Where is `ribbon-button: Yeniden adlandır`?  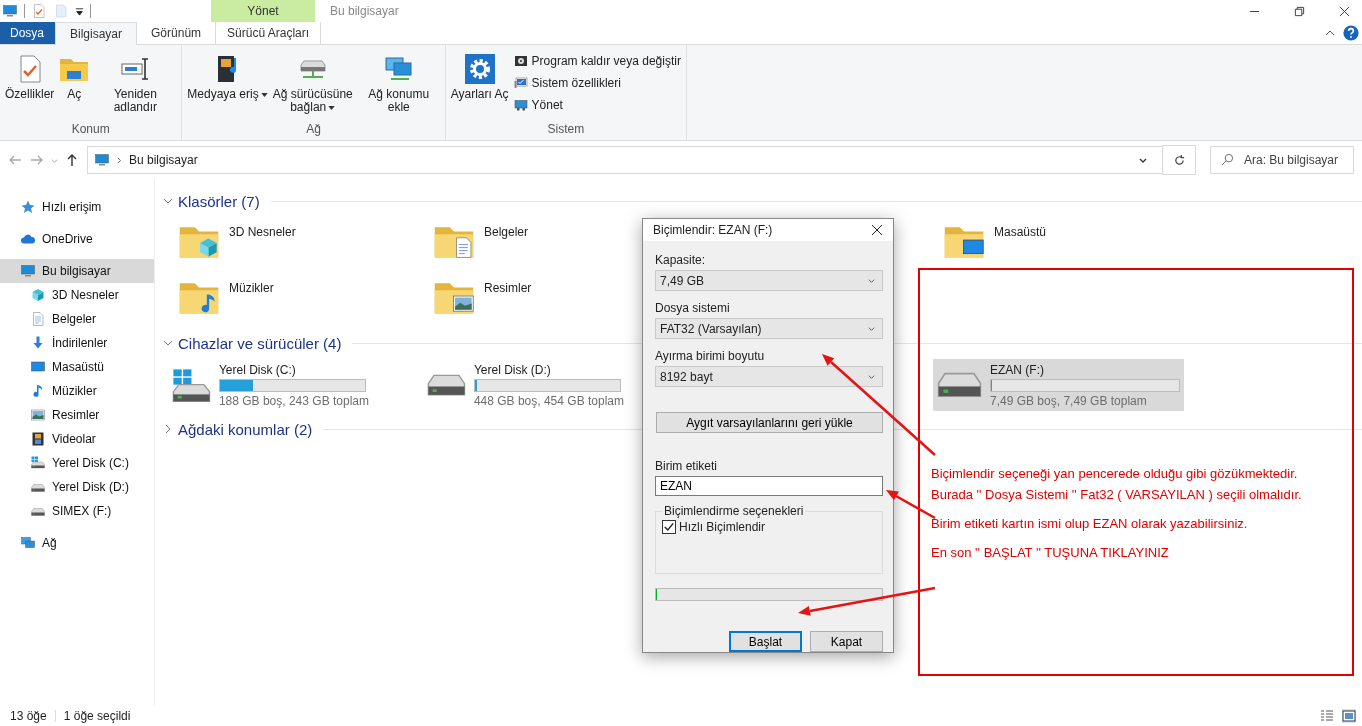
ribbon-button: Yeniden adlandır is located at coordinates (135, 86).